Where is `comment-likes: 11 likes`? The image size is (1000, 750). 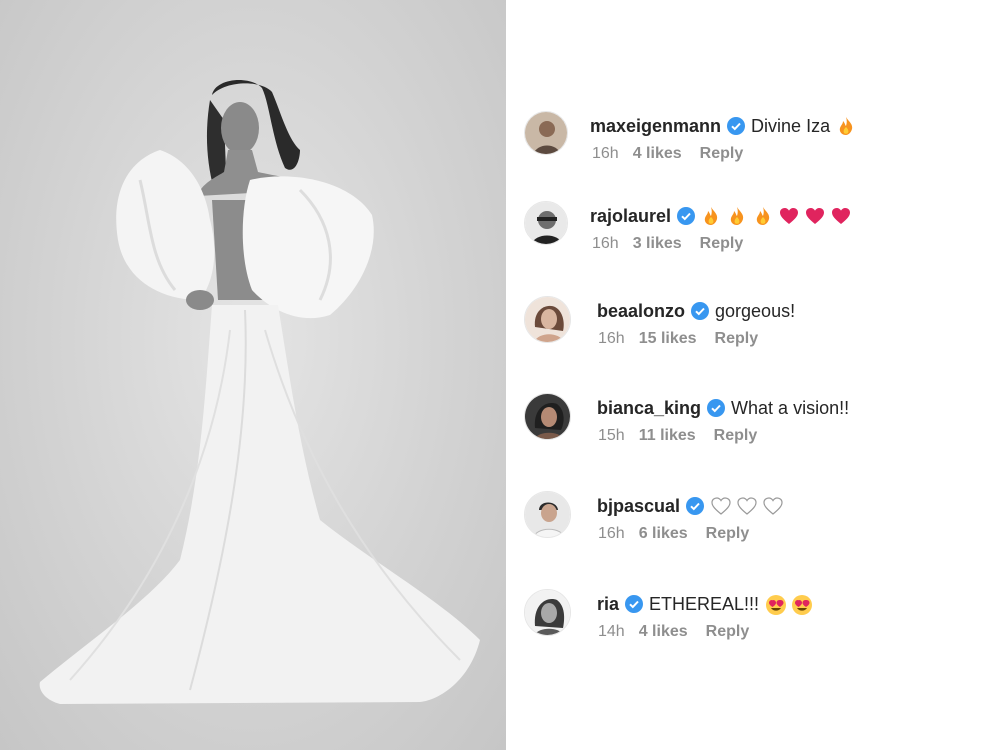
comment-likes: 11 likes is located at coordinates (667, 436).